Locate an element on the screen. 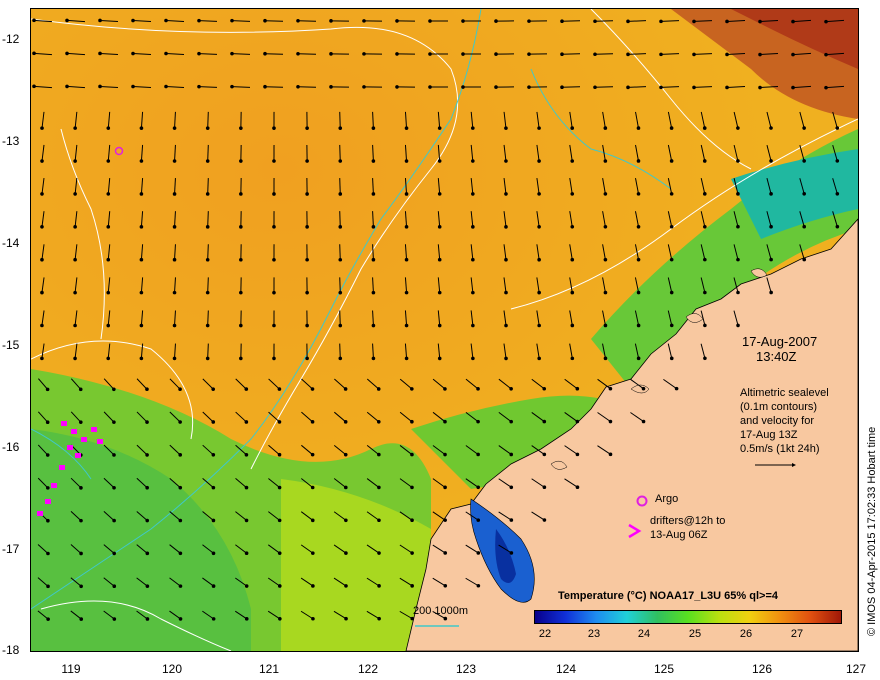 The width and height of the screenshot is (880, 680). lat-tick-label: -12 is located at coordinates (11, 39).